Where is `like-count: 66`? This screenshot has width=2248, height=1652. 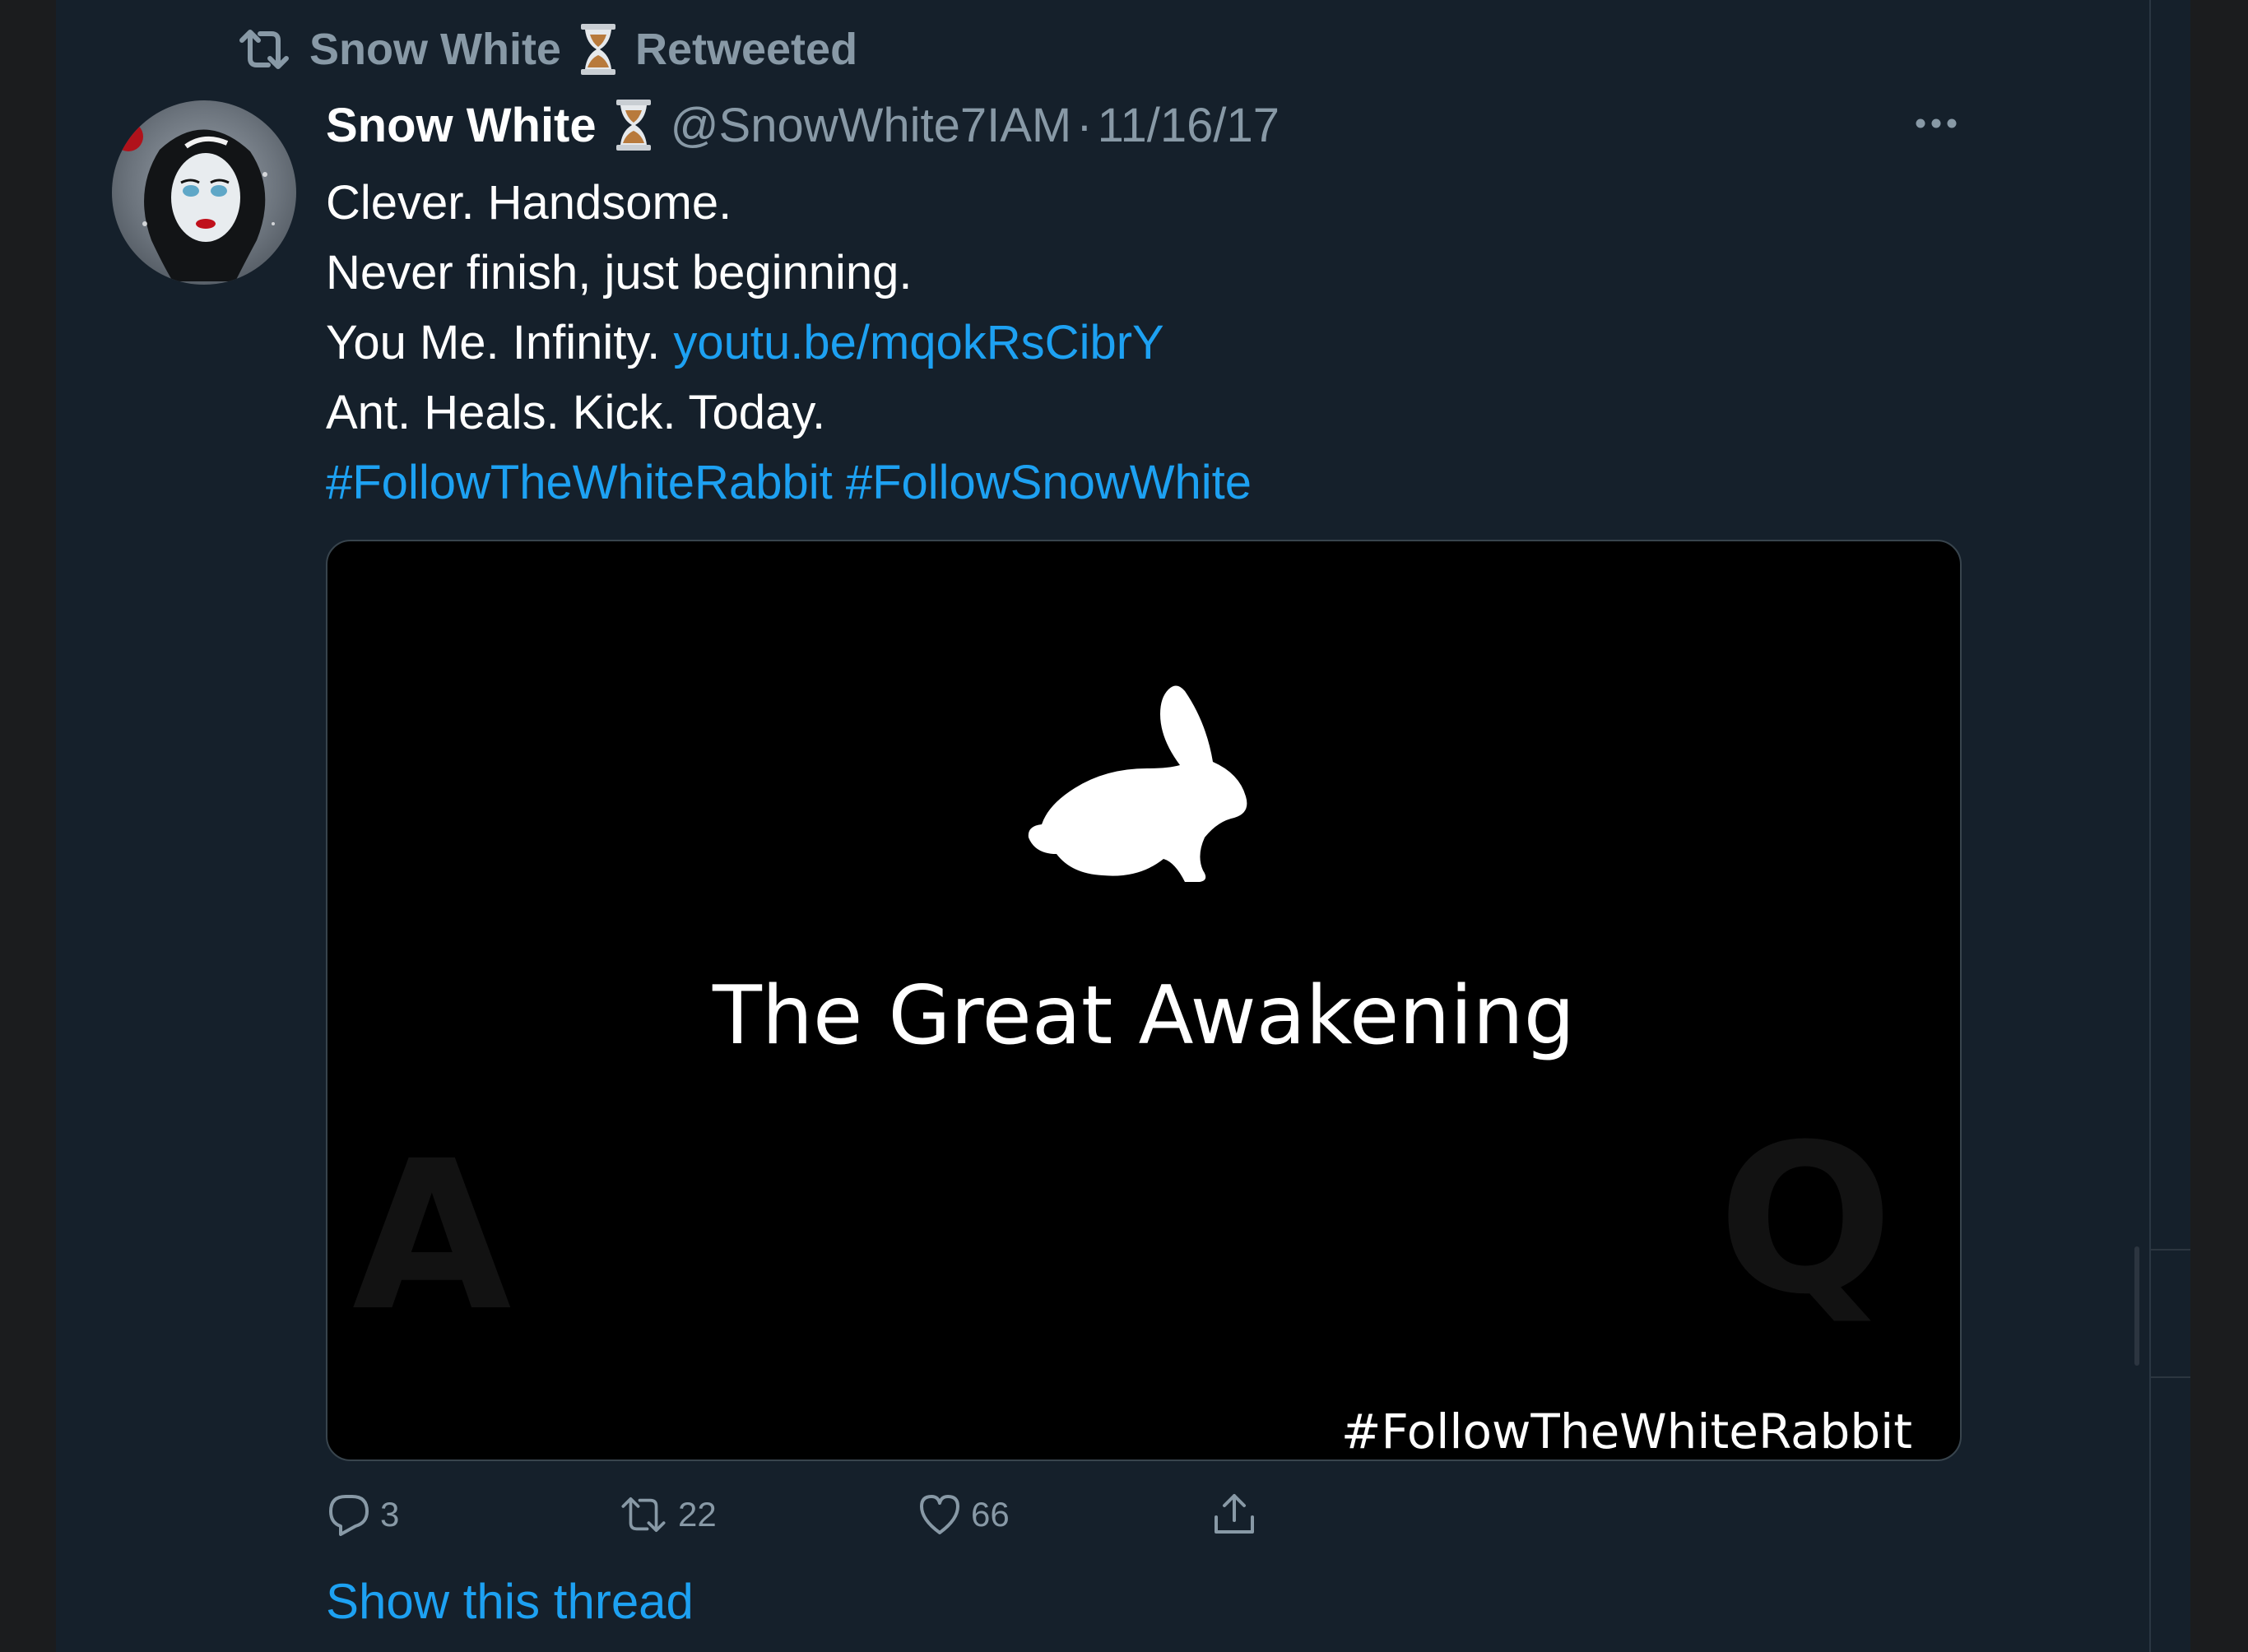
like-count: 66 is located at coordinates (990, 1515).